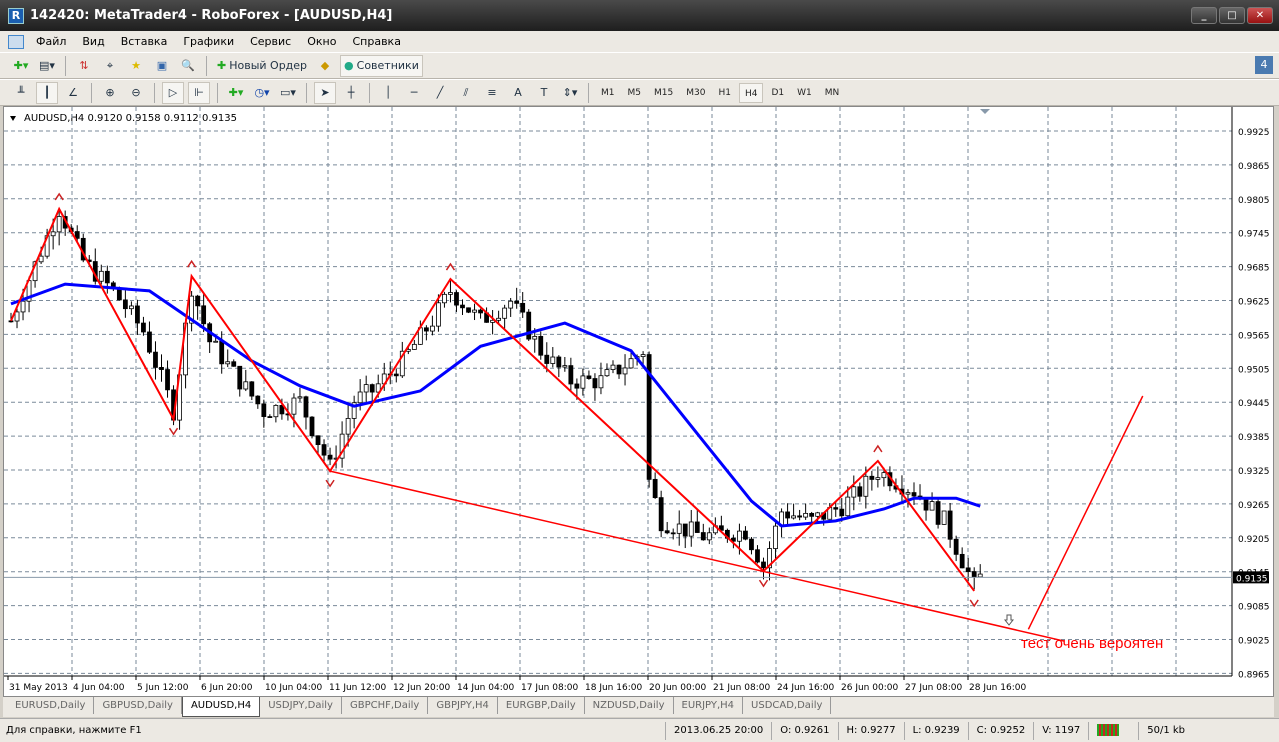  I want to click on up-arrow-icon, so click(1009, 620).